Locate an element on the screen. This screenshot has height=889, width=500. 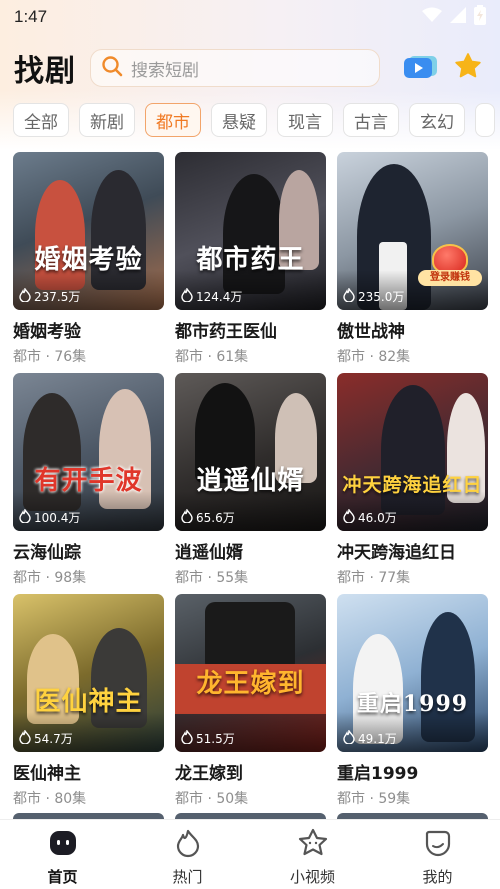
play-count: 124.4万 is located at coordinates (212, 296).